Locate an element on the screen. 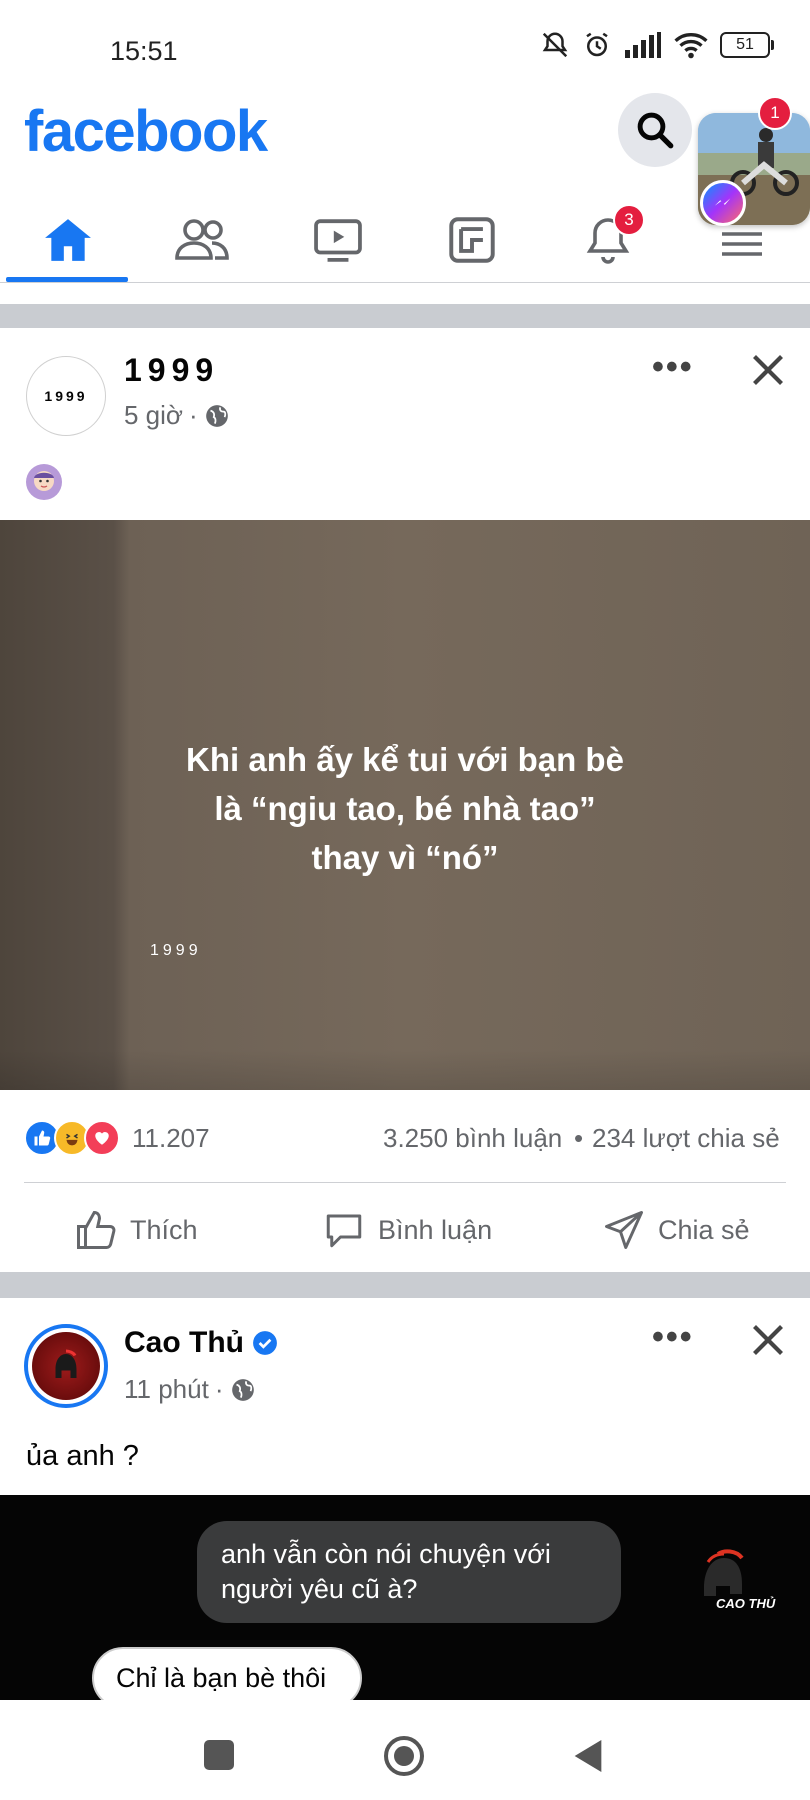 This screenshot has width=810, height=1800. search-button is located at coordinates (655, 130).